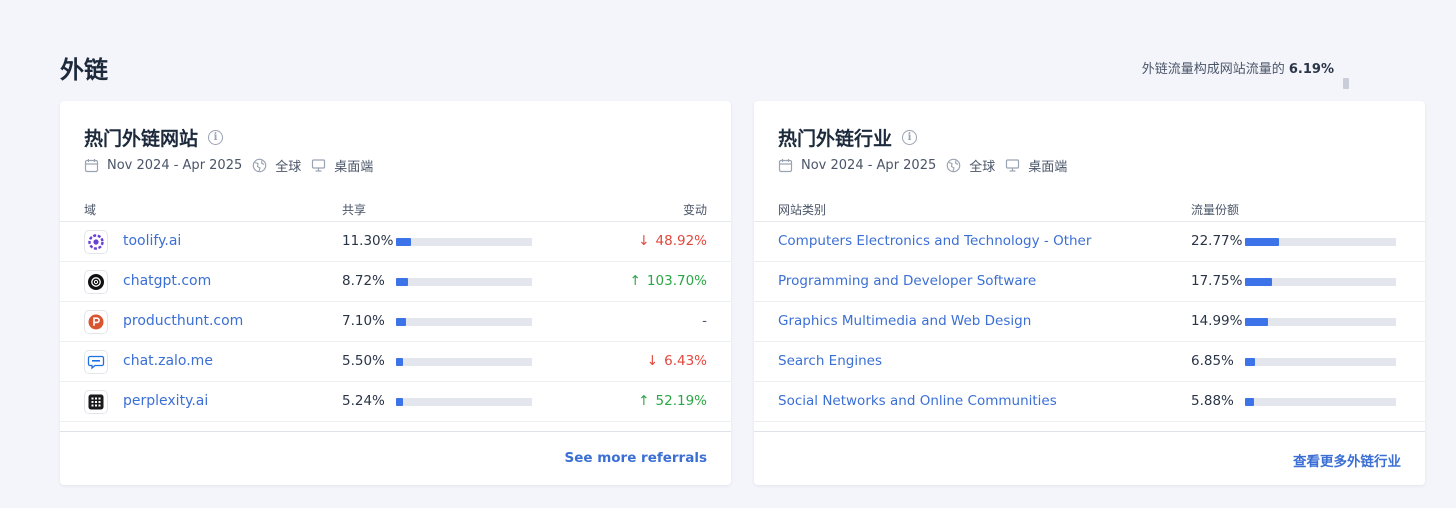  I want to click on perplexity-icon, so click(96, 402).